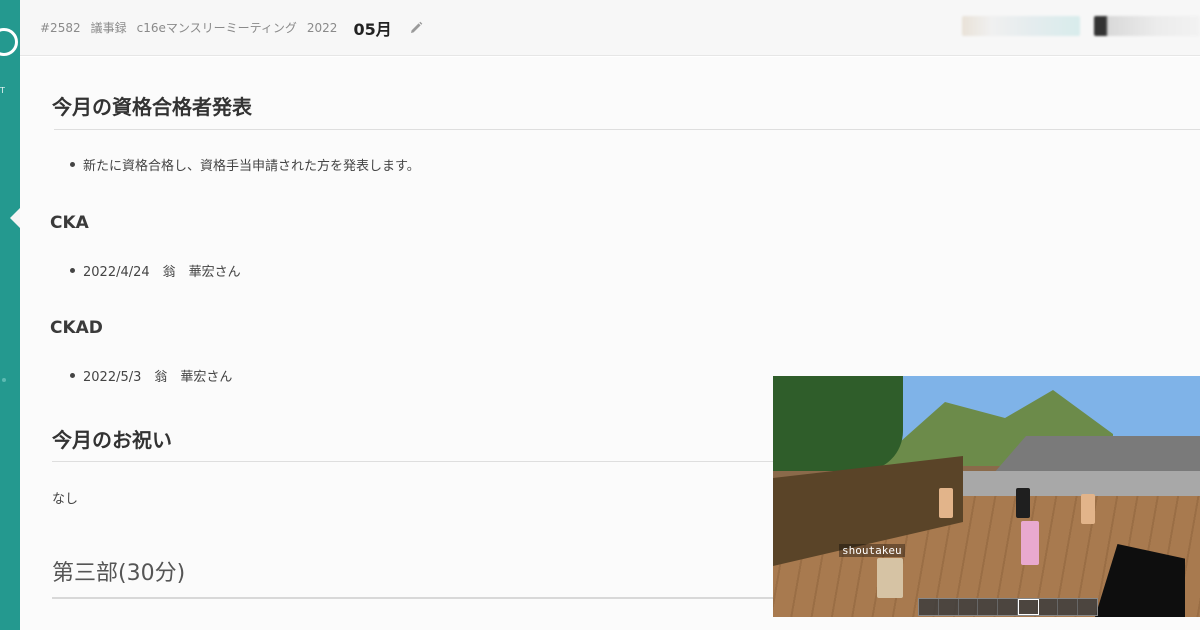 The width and height of the screenshot is (1200, 630). I want to click on page-title: 05月, so click(372, 29).